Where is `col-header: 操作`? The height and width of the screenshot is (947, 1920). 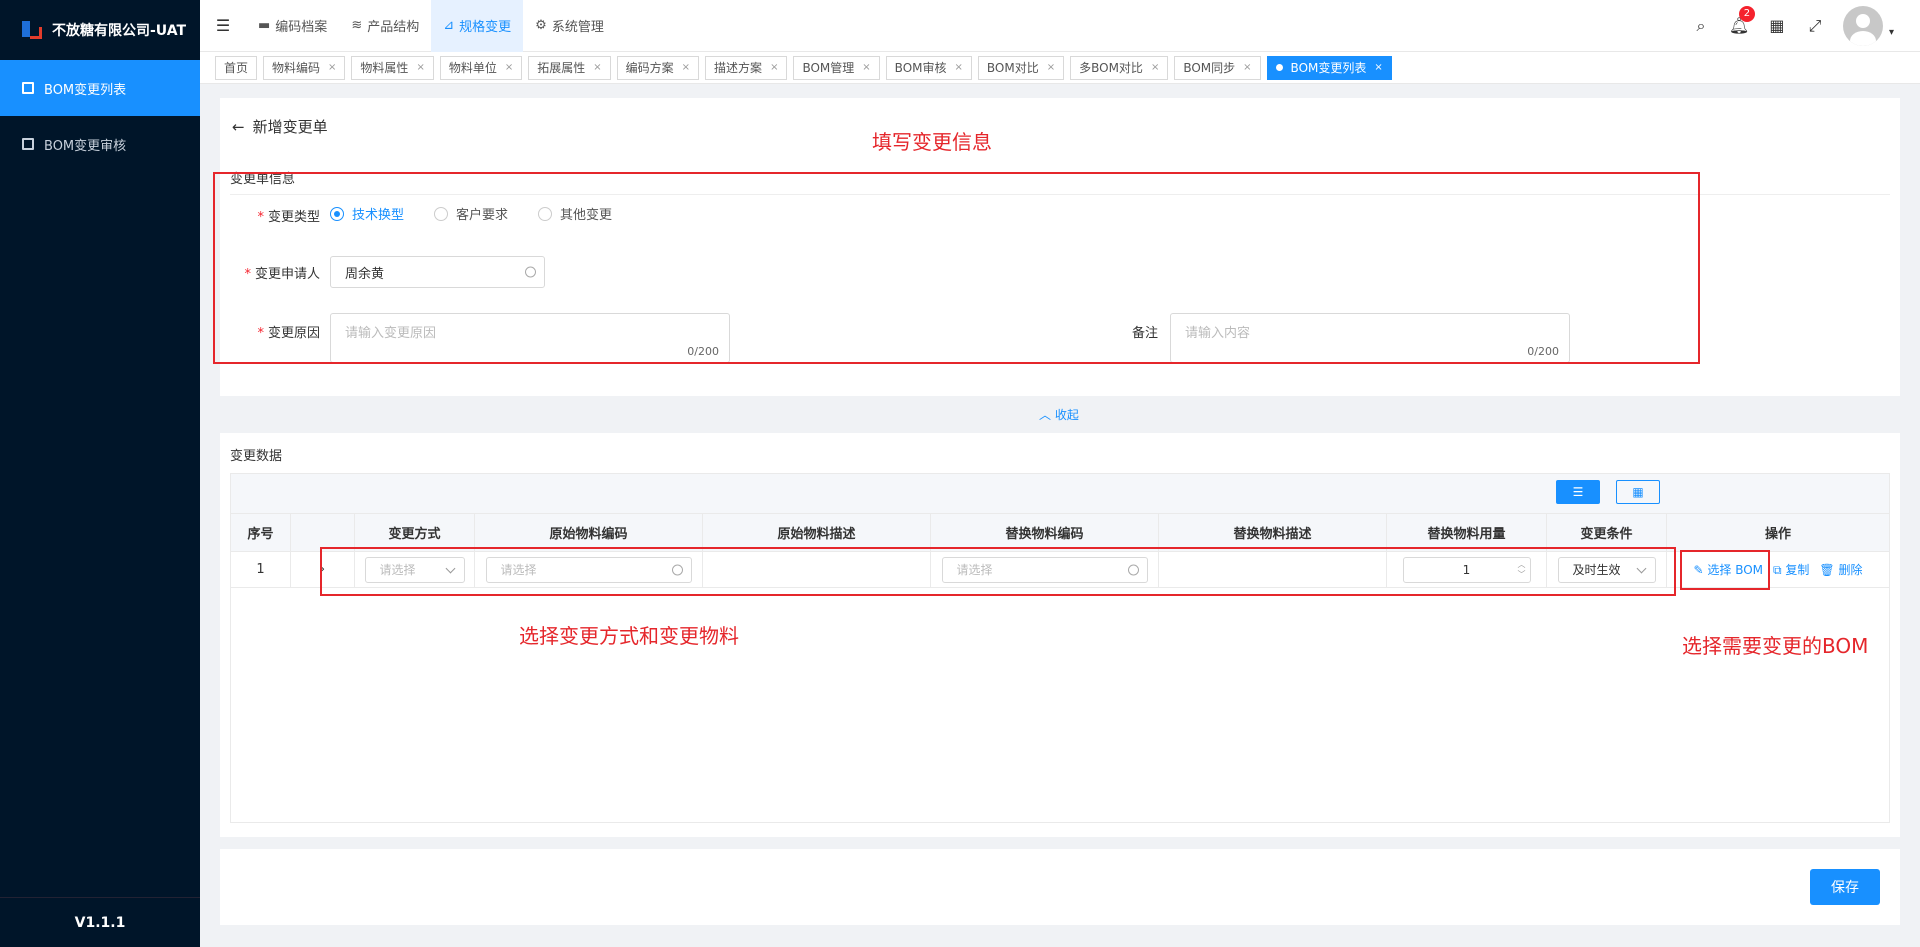 col-header: 操作 is located at coordinates (1777, 534).